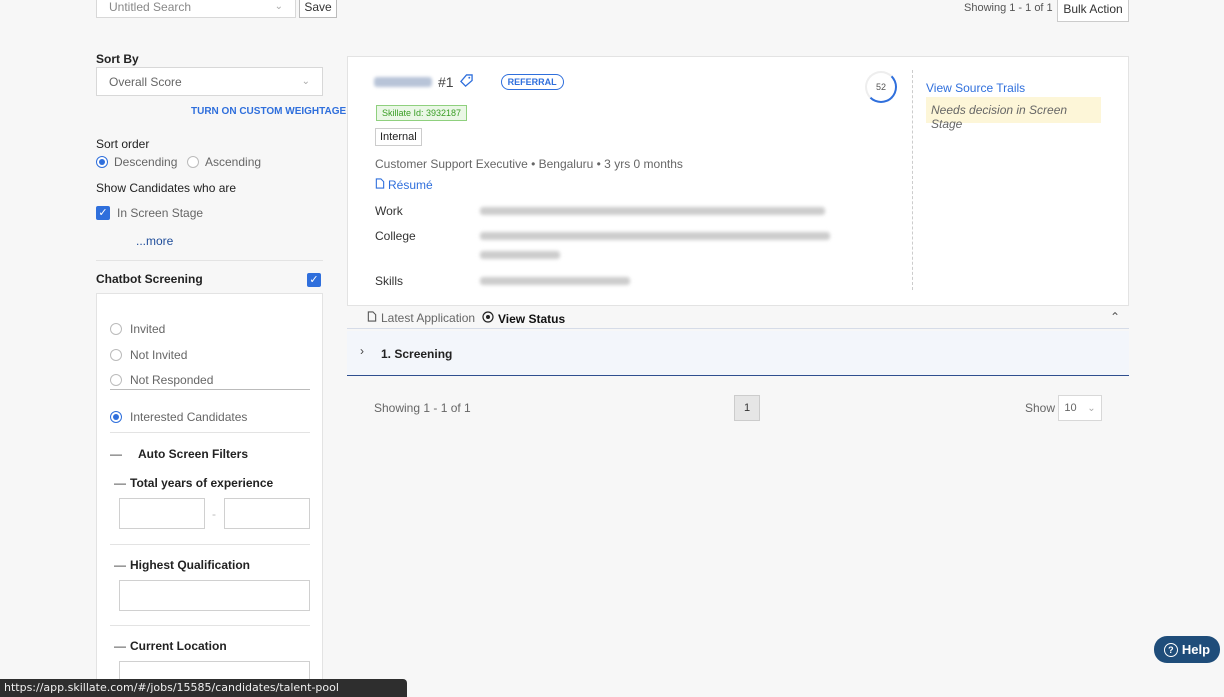 The height and width of the screenshot is (697, 1224). Describe the element at coordinates (738, 328) in the screenshot. I see `tabs-divider` at that location.